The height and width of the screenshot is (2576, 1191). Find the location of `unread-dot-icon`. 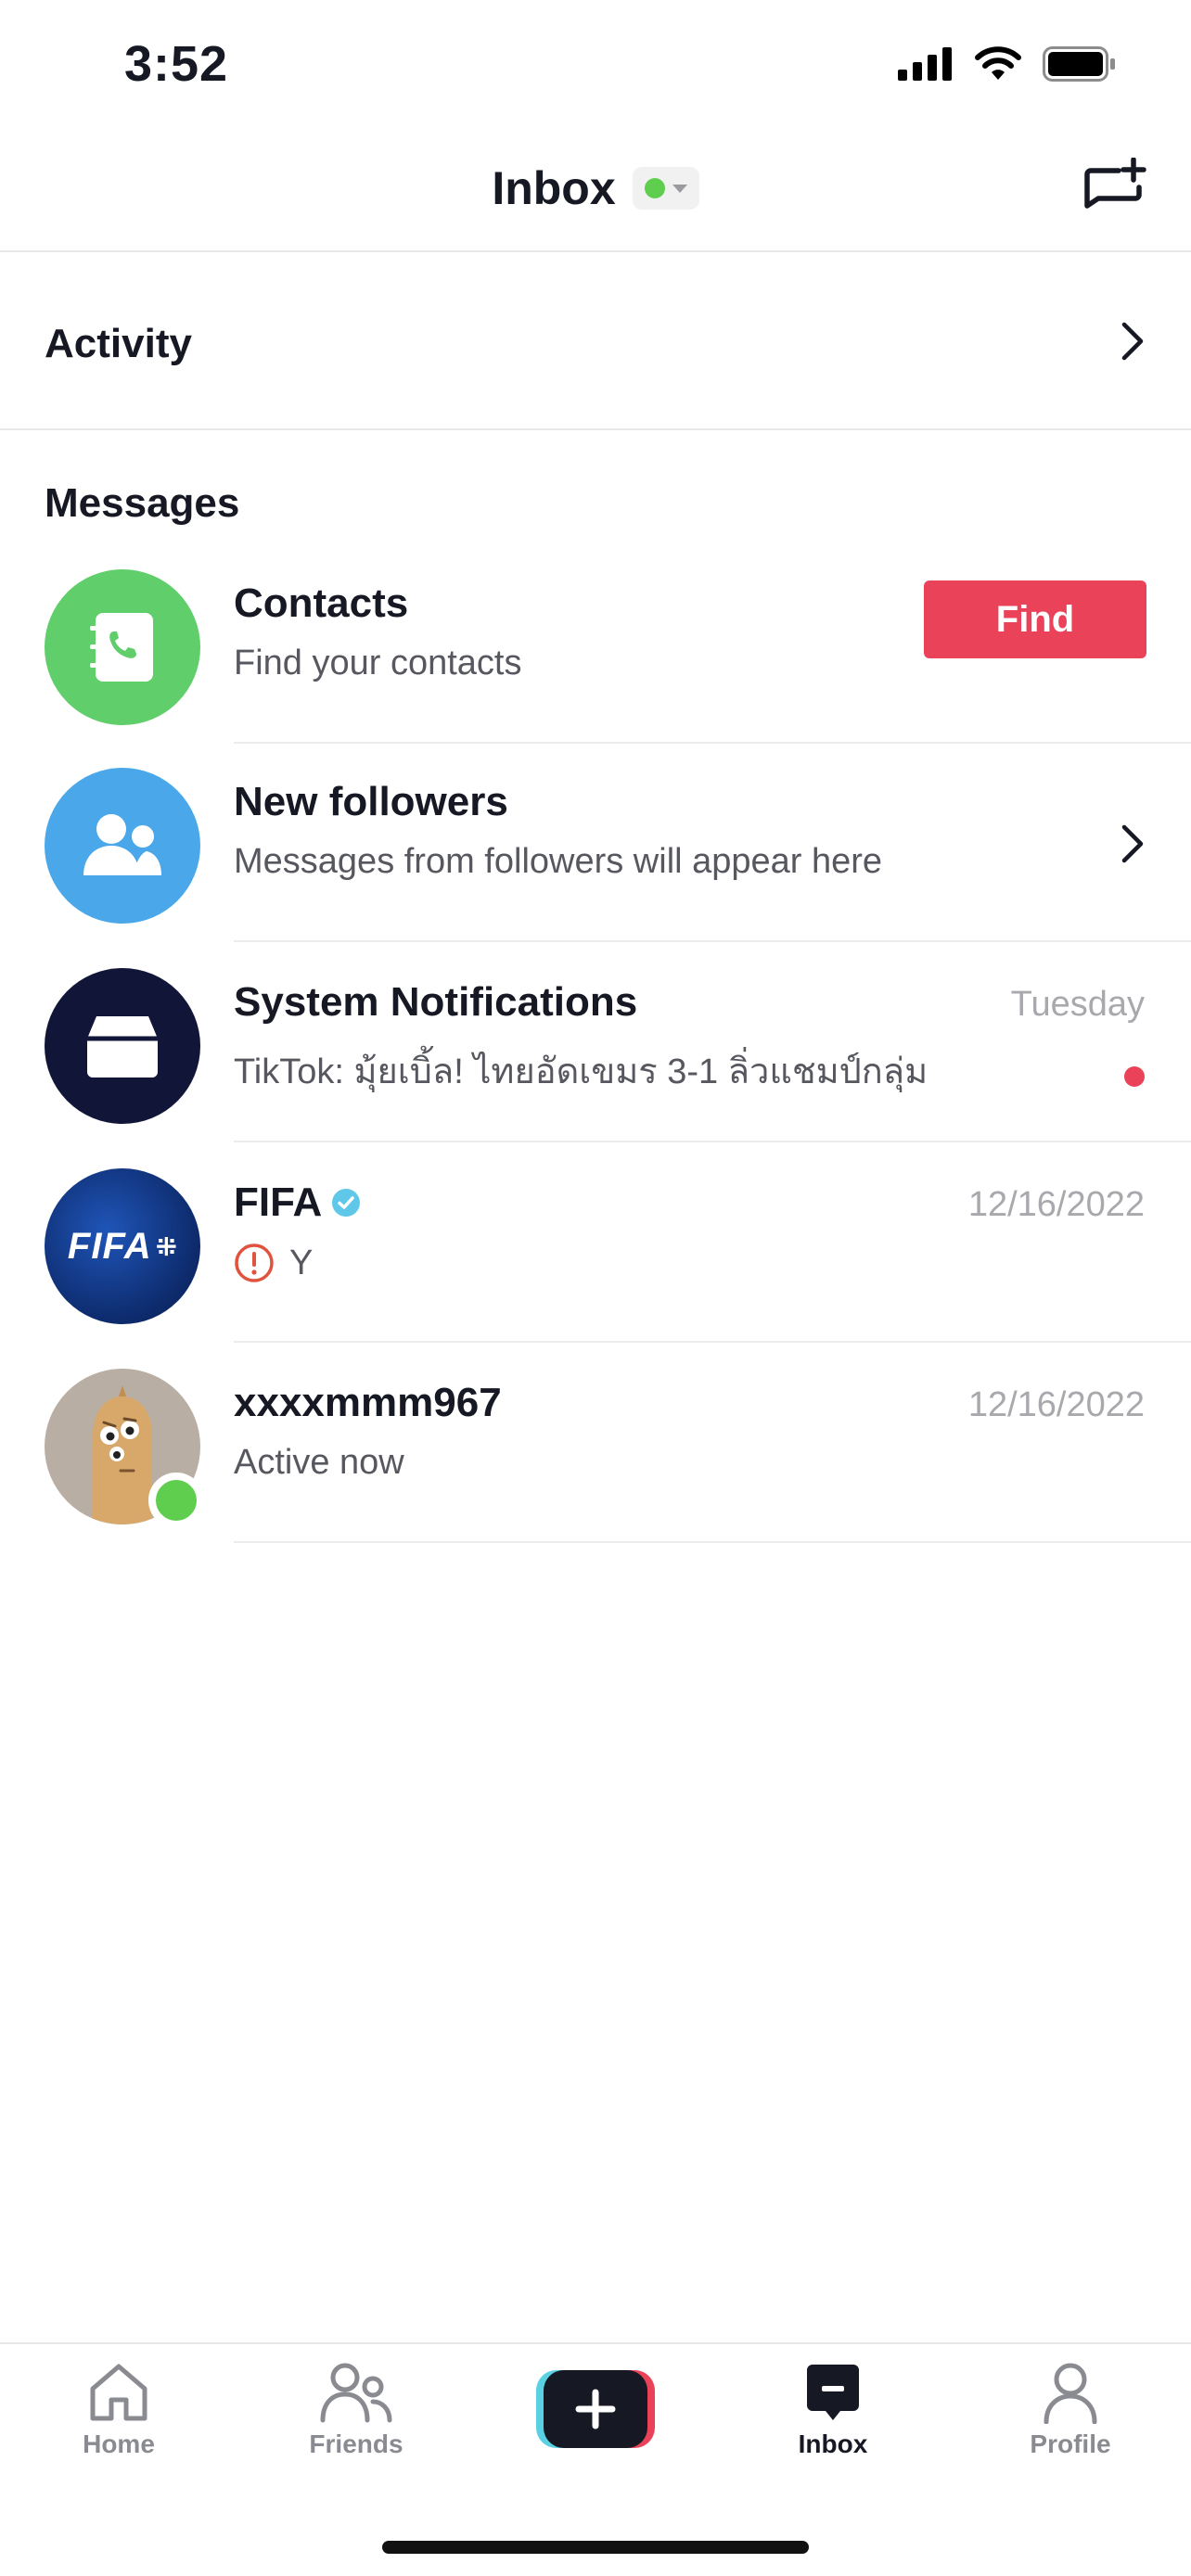

unread-dot-icon is located at coordinates (1134, 1076).